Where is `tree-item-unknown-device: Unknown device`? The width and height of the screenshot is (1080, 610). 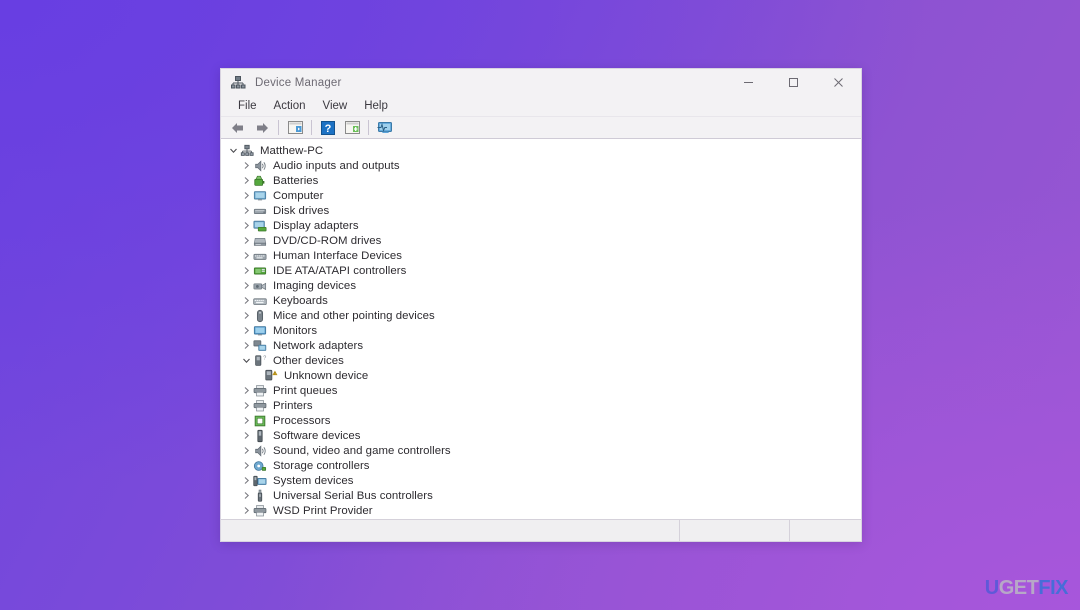
tree-item-unknown-device: Unknown device is located at coordinates (541, 375).